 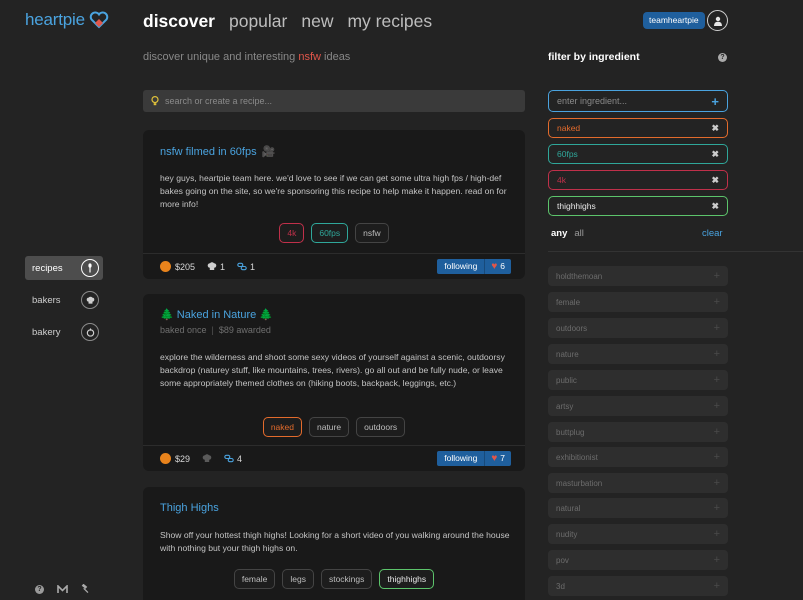 What do you see at coordinates (309, 57) in the screenshot?
I see `tagline-highlight: nsfw` at bounding box center [309, 57].